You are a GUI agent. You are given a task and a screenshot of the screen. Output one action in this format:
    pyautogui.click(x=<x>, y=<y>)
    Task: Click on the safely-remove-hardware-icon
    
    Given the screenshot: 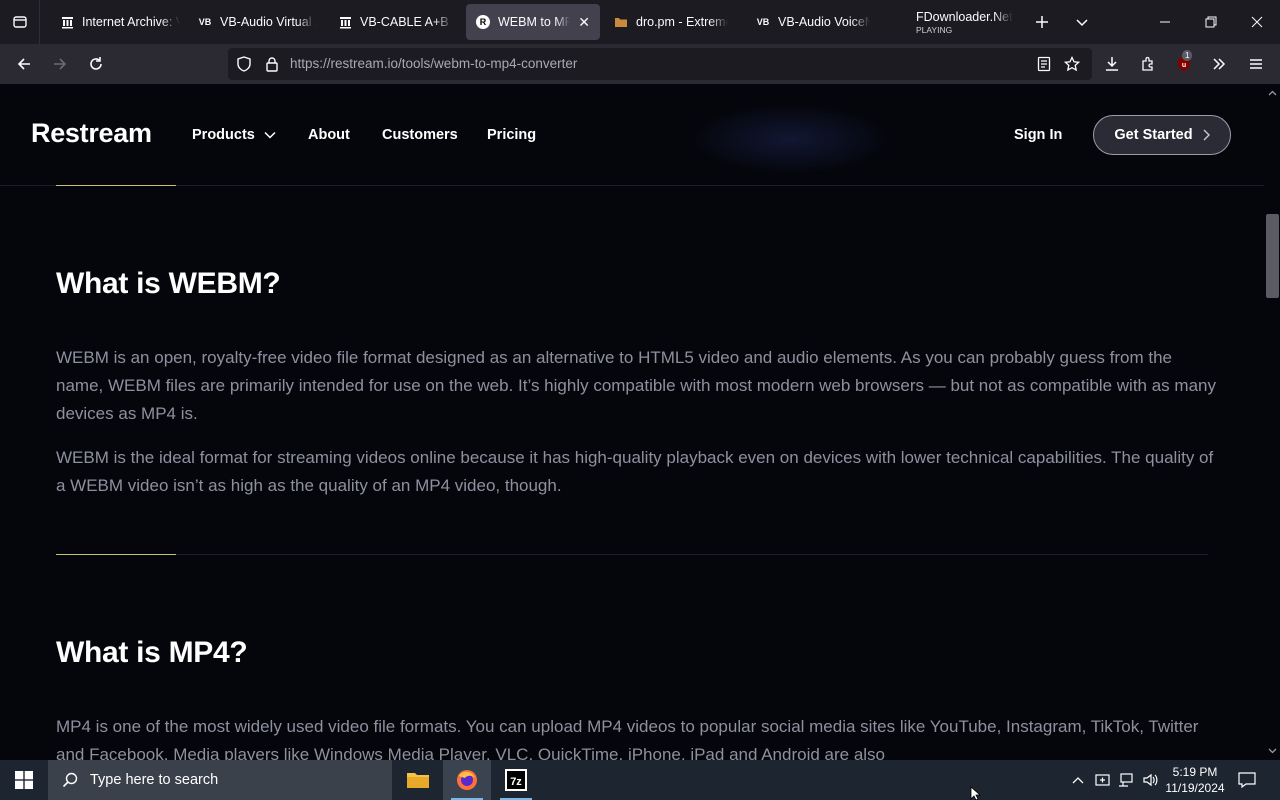 What is the action you would take?
    pyautogui.click(x=1103, y=780)
    